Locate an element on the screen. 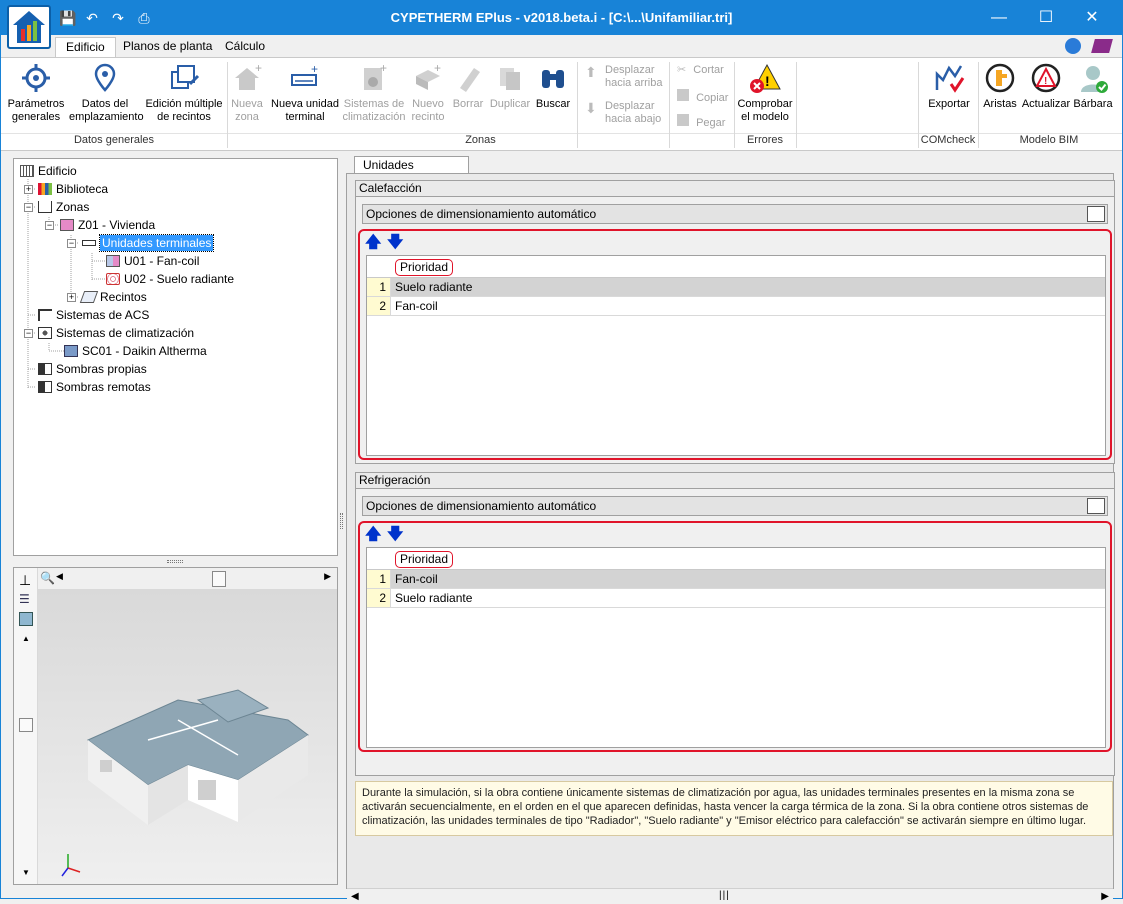 The width and height of the screenshot is (1123, 904). zoom-slider-thumb is located at coordinates (26, 725).